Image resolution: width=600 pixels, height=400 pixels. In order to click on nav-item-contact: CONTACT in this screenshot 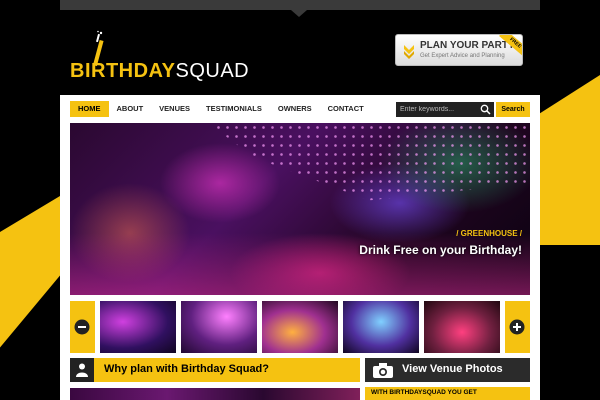, I will do `click(346, 109)`.